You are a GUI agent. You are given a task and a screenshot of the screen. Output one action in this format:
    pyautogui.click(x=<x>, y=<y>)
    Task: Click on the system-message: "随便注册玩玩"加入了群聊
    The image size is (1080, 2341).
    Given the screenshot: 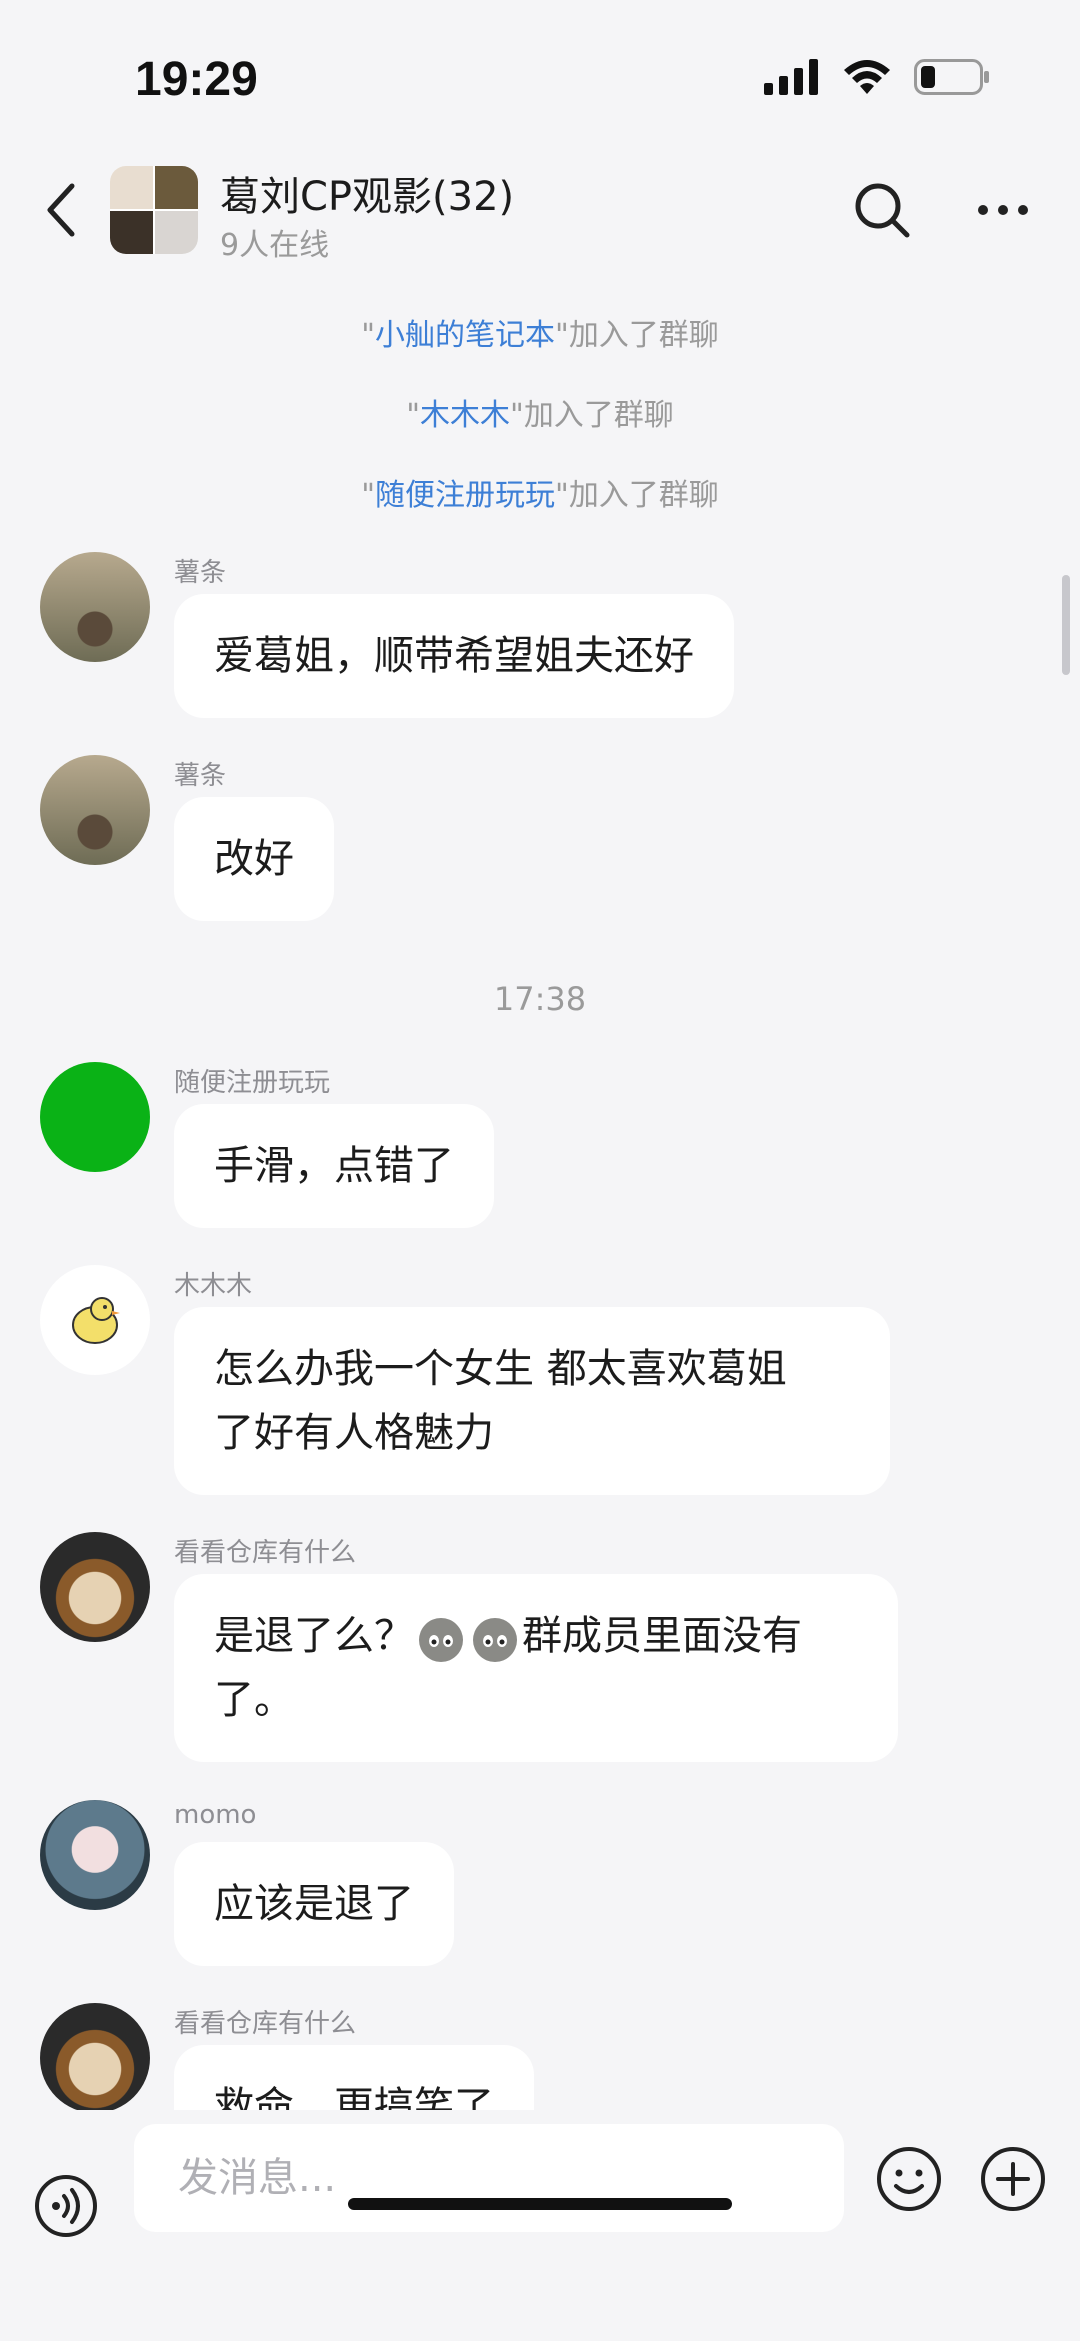 What is the action you would take?
    pyautogui.click(x=540, y=495)
    